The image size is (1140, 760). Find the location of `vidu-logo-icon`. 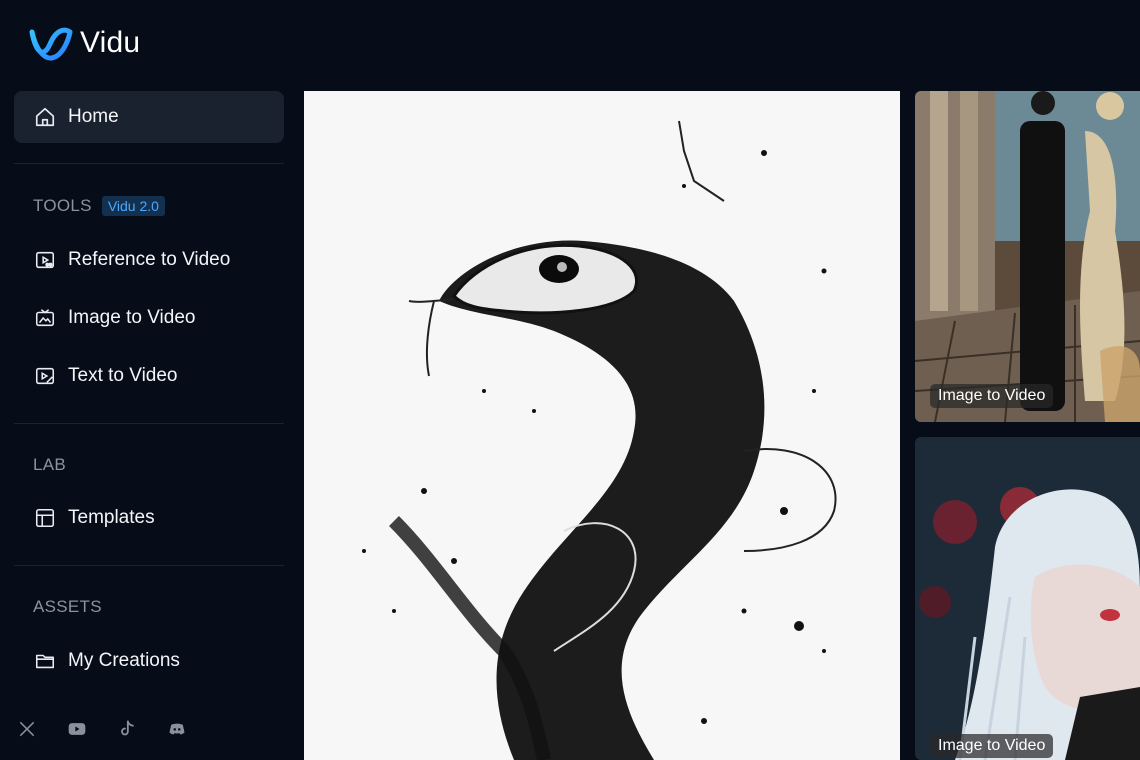

vidu-logo-icon is located at coordinates (51, 44).